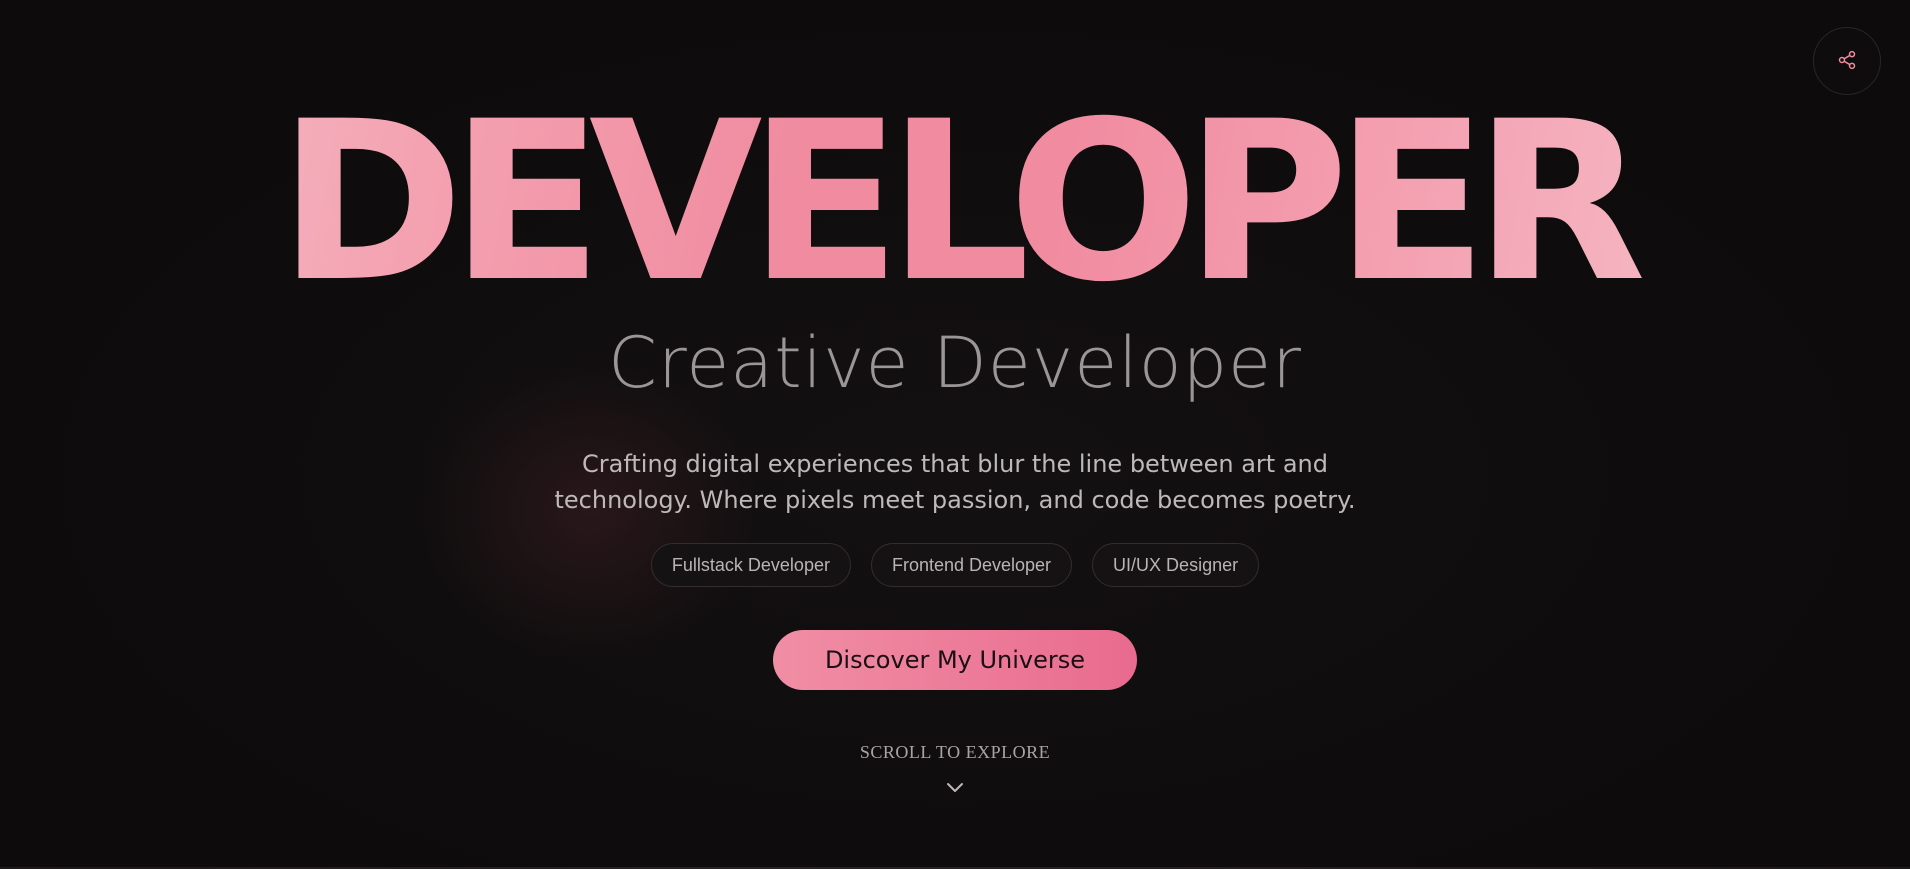  Describe the element at coordinates (955, 752) in the screenshot. I see `scroll-to-explore-label: SCROLL TO EXPLORE` at that location.